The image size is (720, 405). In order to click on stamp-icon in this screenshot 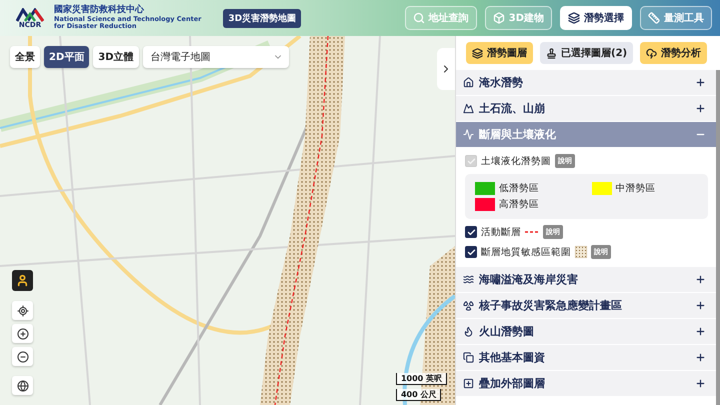, I will do `click(551, 53)`.